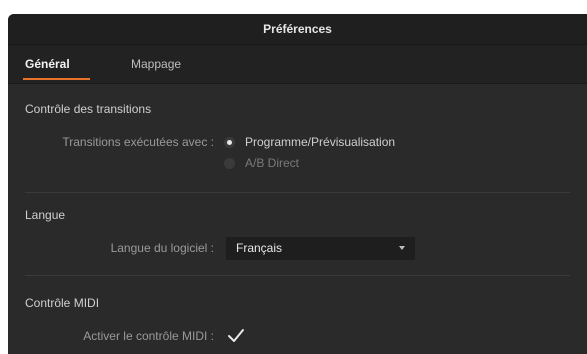 The width and height of the screenshot is (587, 354). I want to click on transitions-row-label: Transitions exécutées avec :, so click(138, 142).